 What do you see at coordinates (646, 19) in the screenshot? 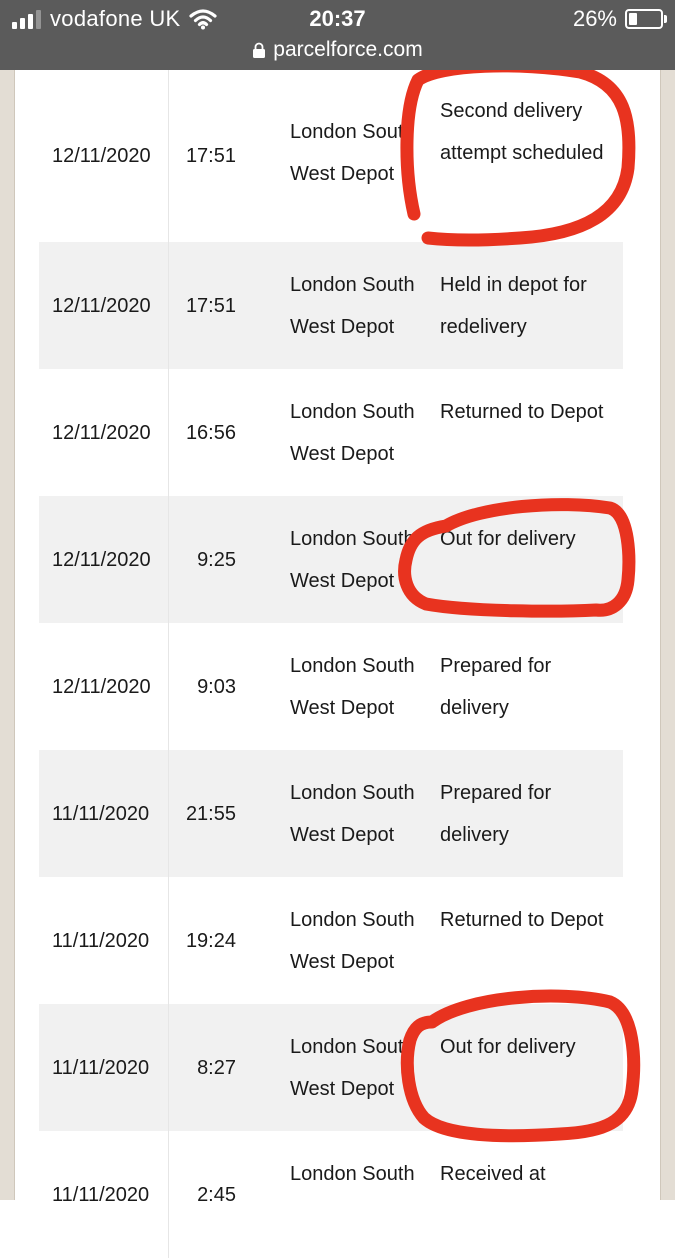
I see `battery-icon` at bounding box center [646, 19].